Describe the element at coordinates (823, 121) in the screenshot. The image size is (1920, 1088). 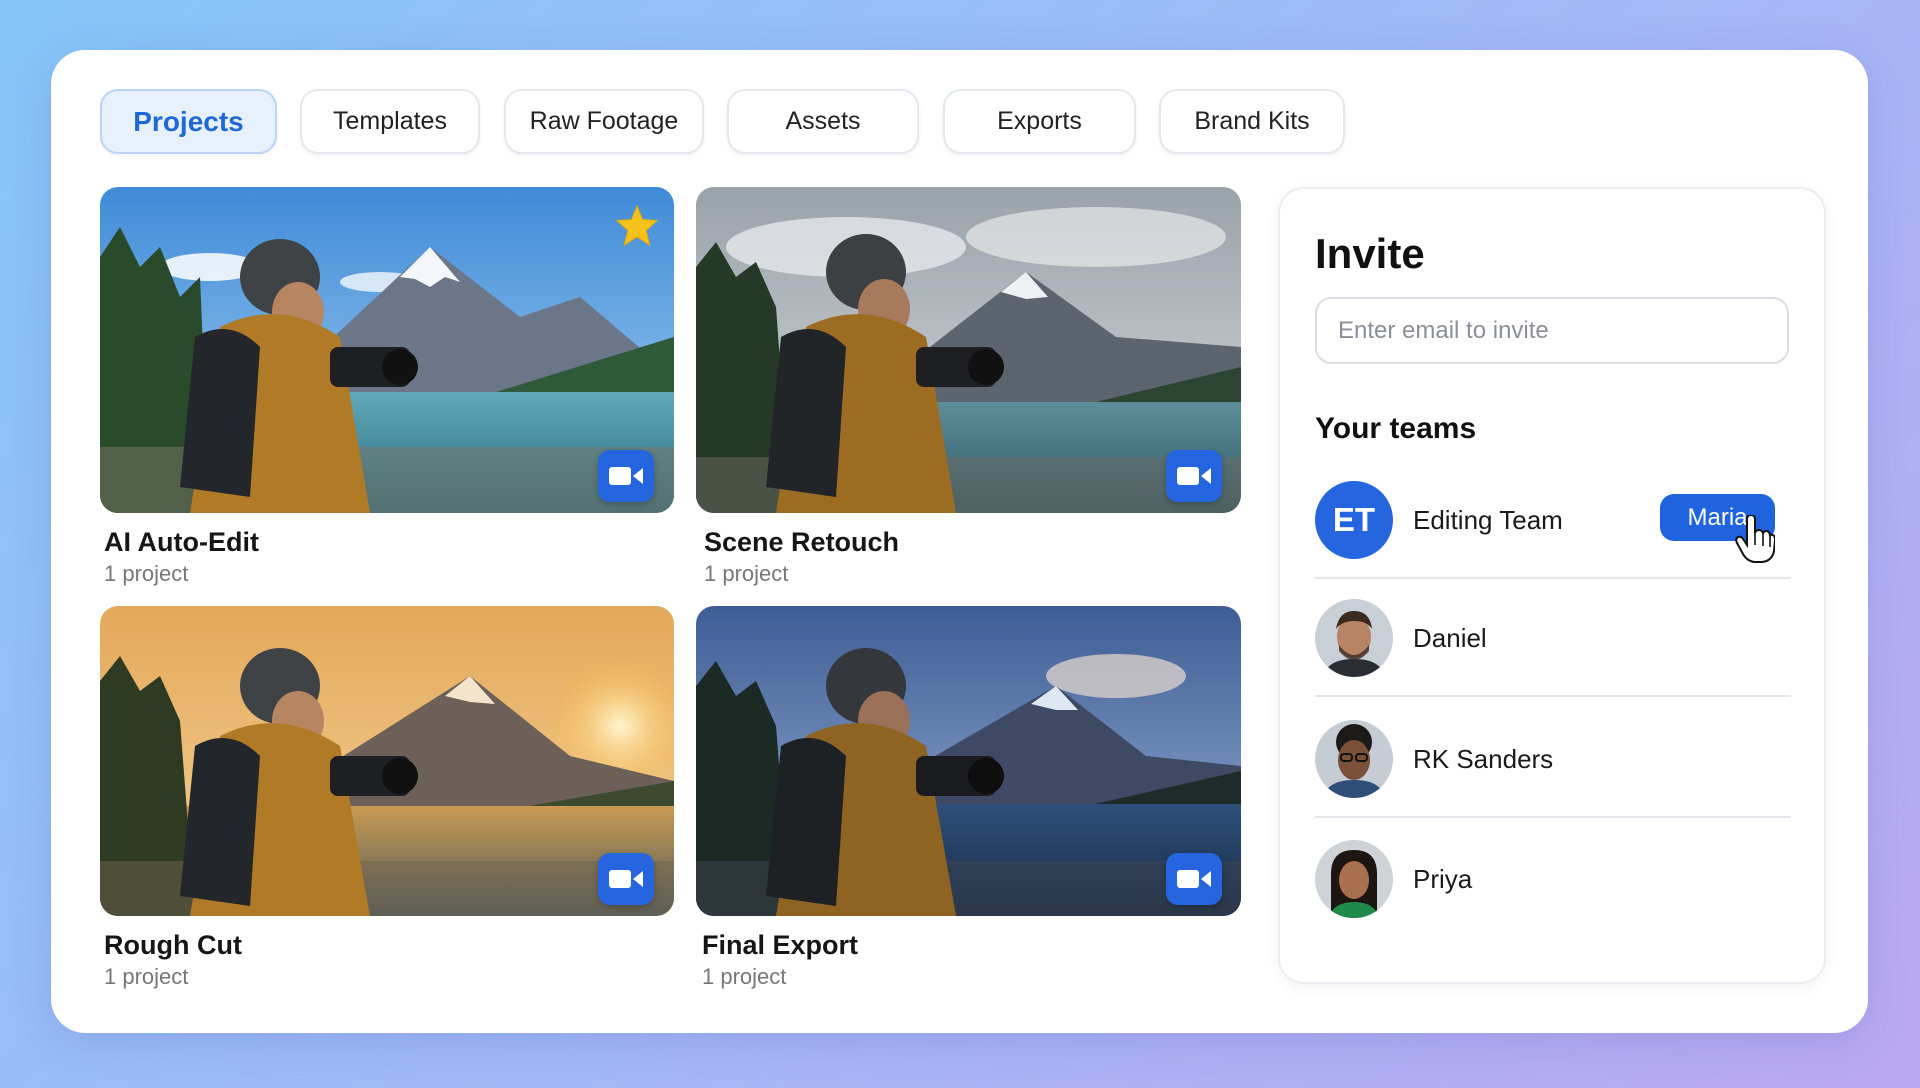
I see `tab-assets: Assets` at that location.